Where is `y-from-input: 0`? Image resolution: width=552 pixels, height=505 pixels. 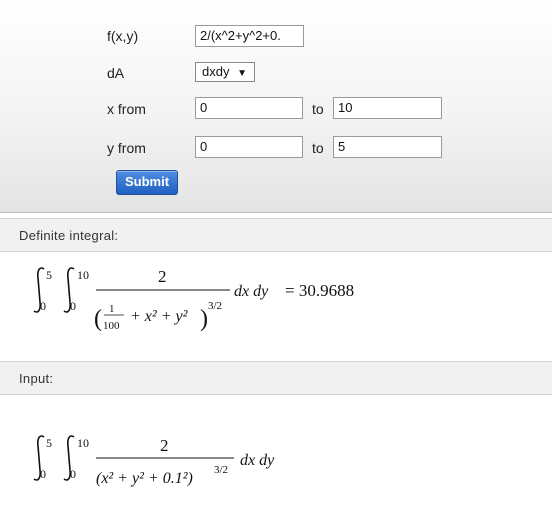
y-from-input: 0 is located at coordinates (249, 147).